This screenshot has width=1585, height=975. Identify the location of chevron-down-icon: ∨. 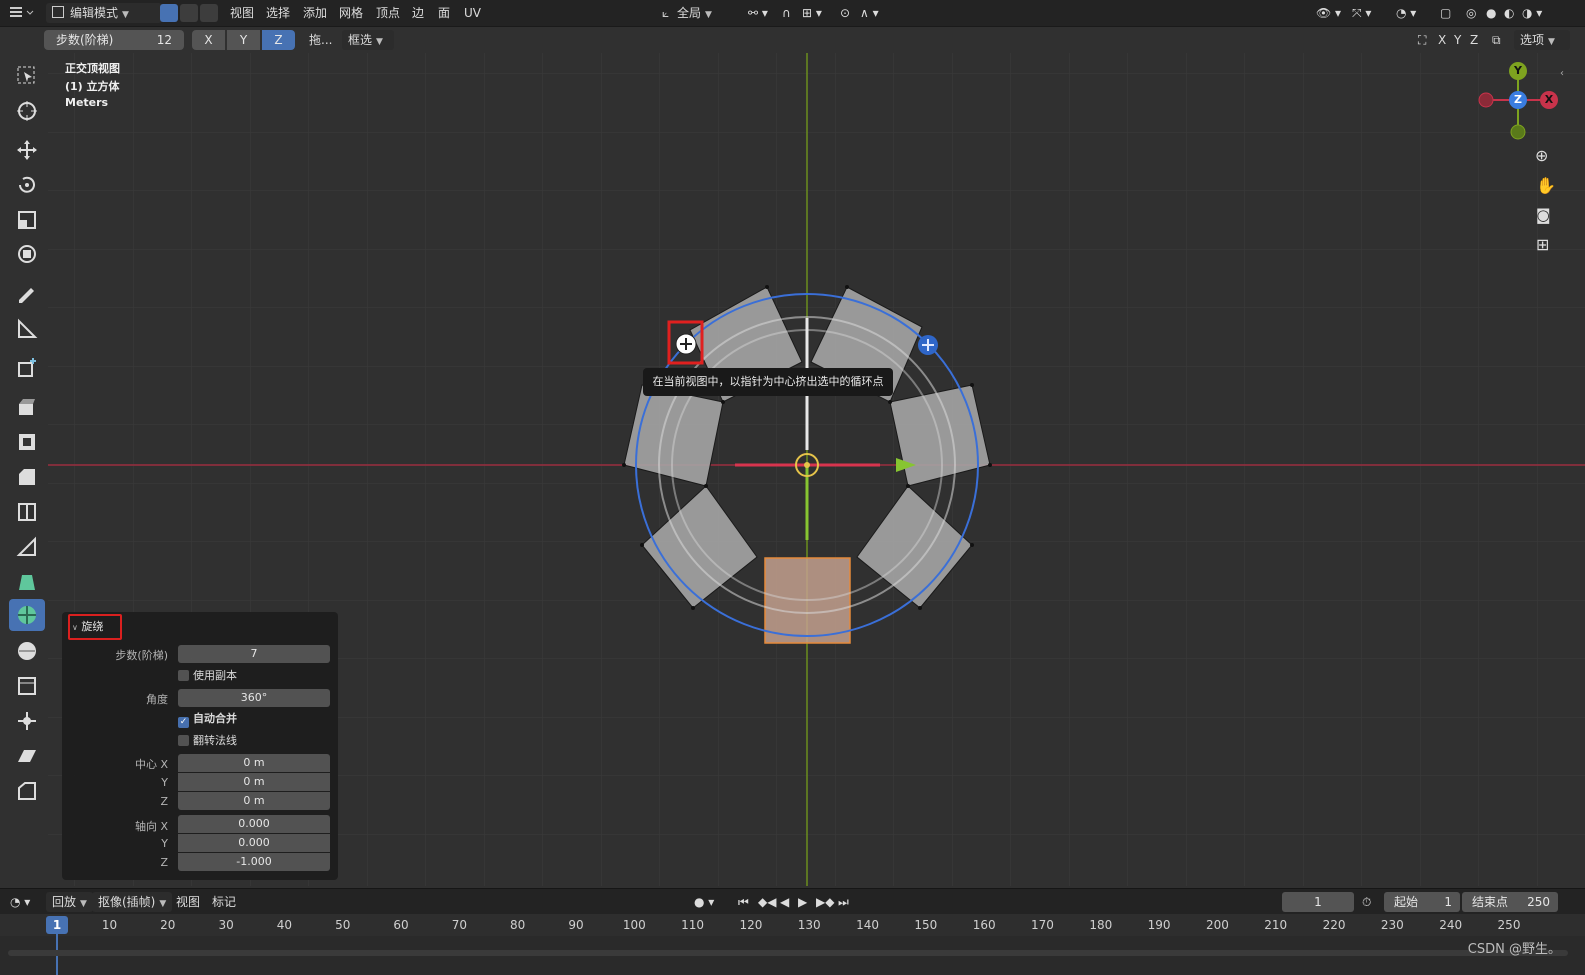
(75, 627).